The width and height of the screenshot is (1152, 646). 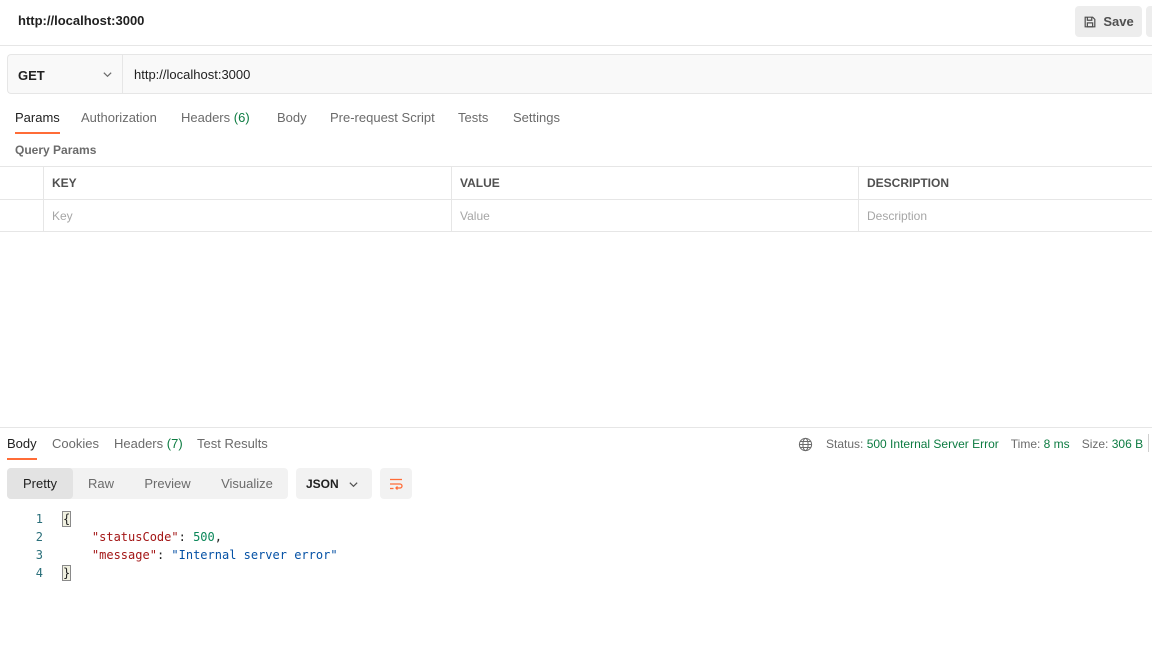 I want to click on response-tab-cookies: Cookies, so click(x=75, y=443).